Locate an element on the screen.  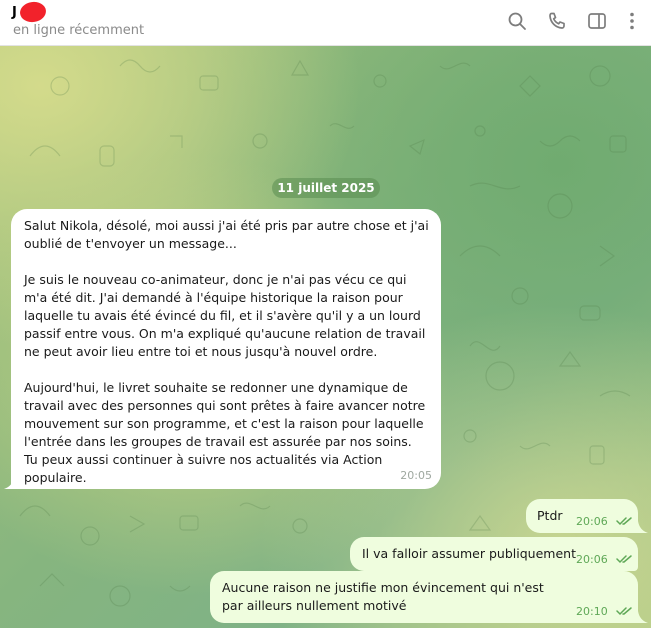
outgoing-message: Il va falloir assumer publiquement 20:06 is located at coordinates (494, 554).